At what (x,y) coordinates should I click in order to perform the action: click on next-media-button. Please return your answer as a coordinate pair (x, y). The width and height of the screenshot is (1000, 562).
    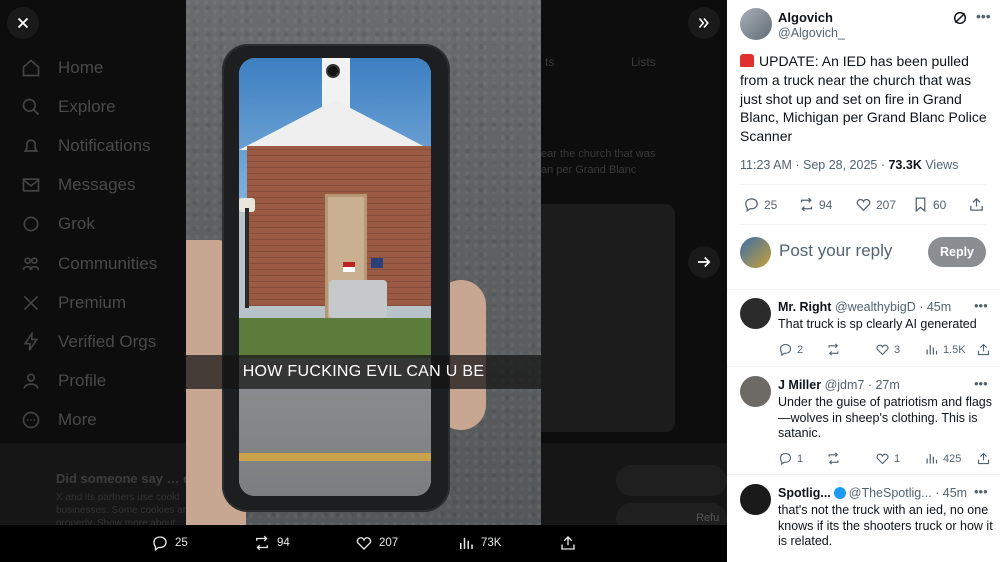
    Looking at the image, I should click on (704, 262).